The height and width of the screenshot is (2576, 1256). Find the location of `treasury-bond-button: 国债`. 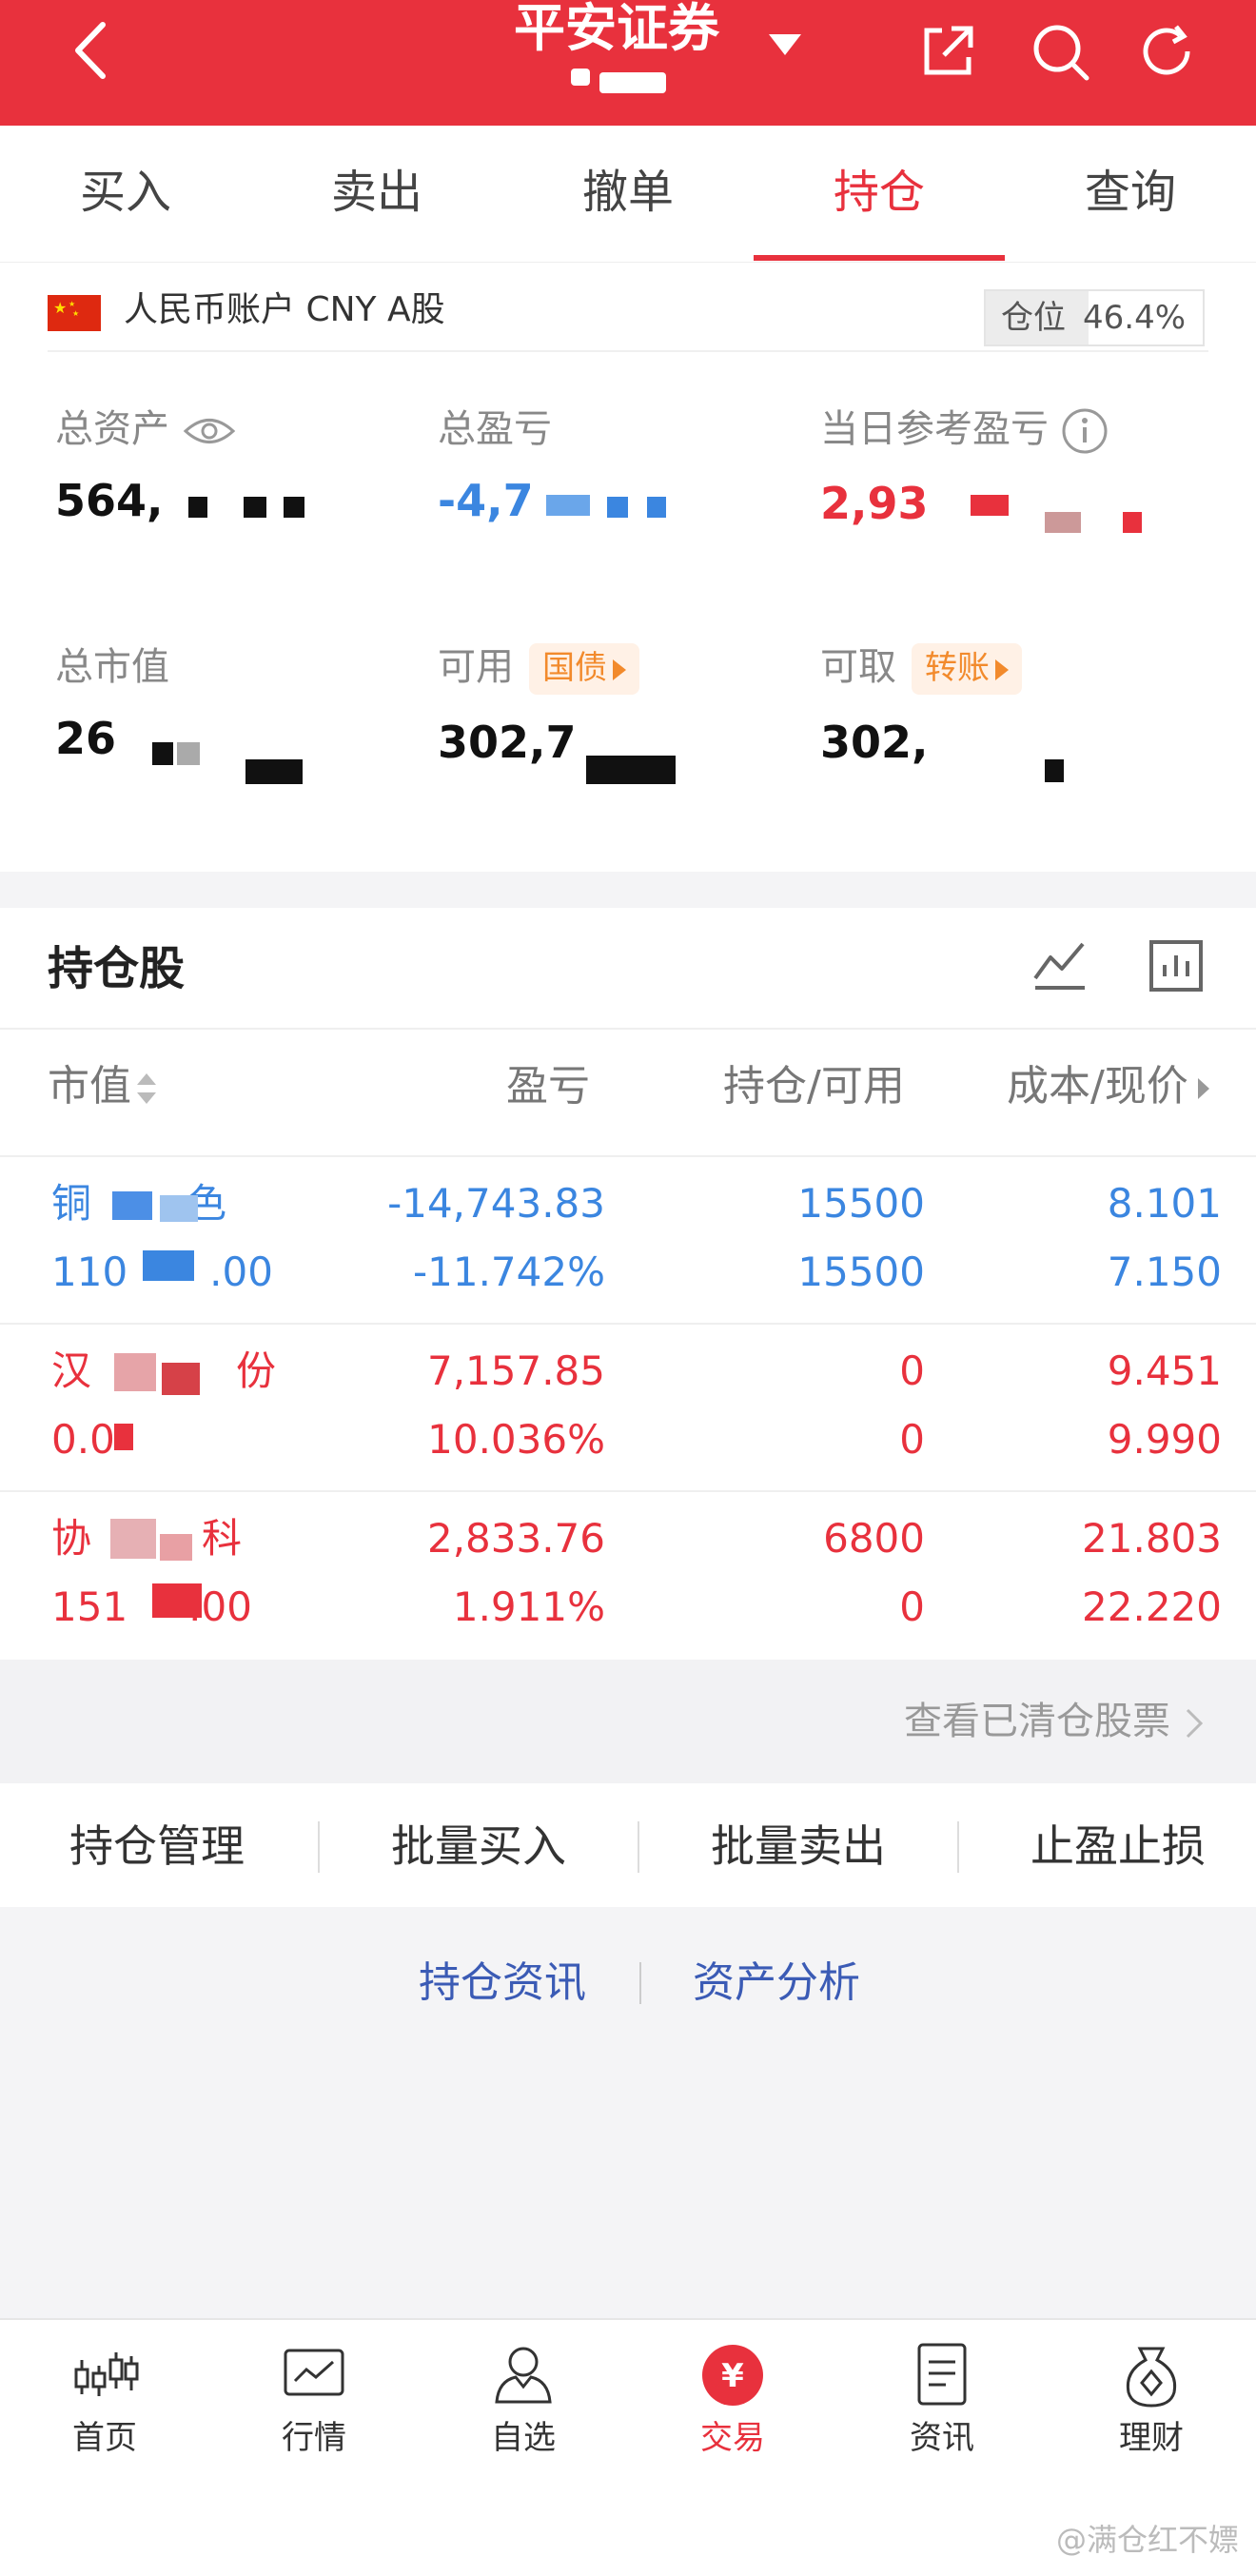

treasury-bond-button: 国债 is located at coordinates (584, 669).